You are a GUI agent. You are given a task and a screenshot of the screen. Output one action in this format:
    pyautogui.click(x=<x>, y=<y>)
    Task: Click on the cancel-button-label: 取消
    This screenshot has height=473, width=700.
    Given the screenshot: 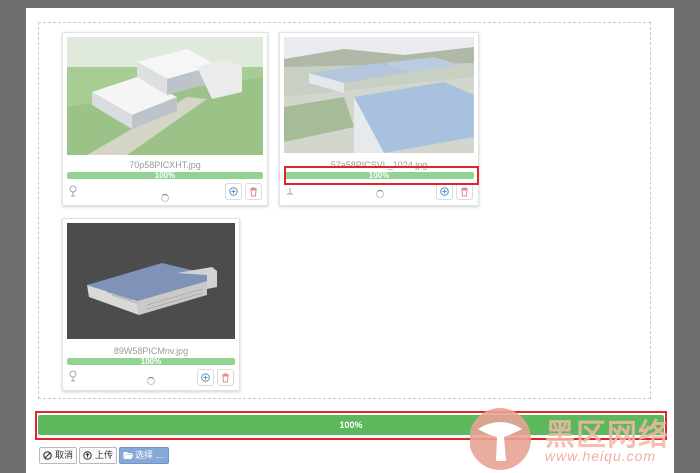 What is the action you would take?
    pyautogui.click(x=64, y=455)
    